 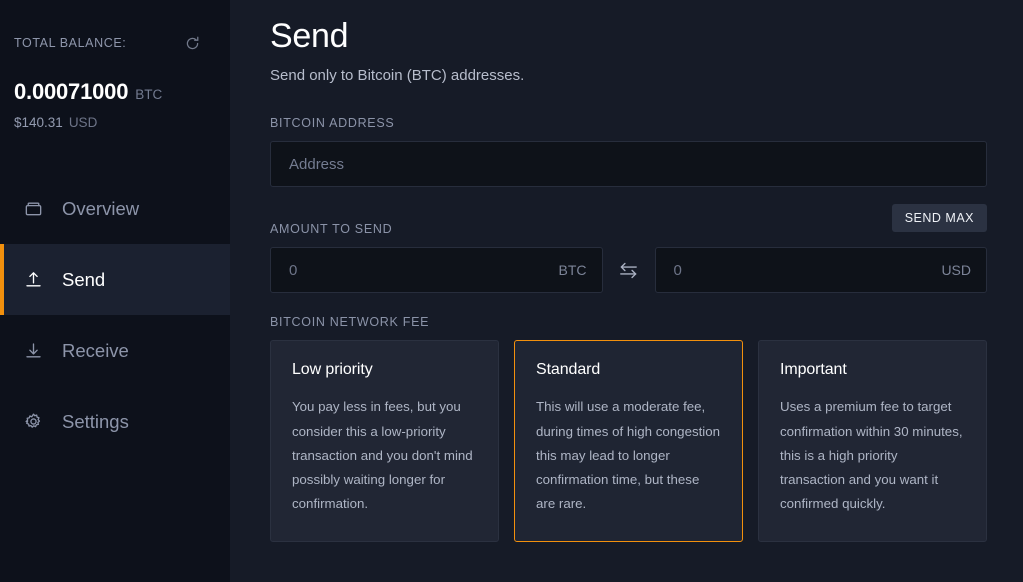 I want to click on sidebar-item-settings: Settings, so click(x=115, y=421).